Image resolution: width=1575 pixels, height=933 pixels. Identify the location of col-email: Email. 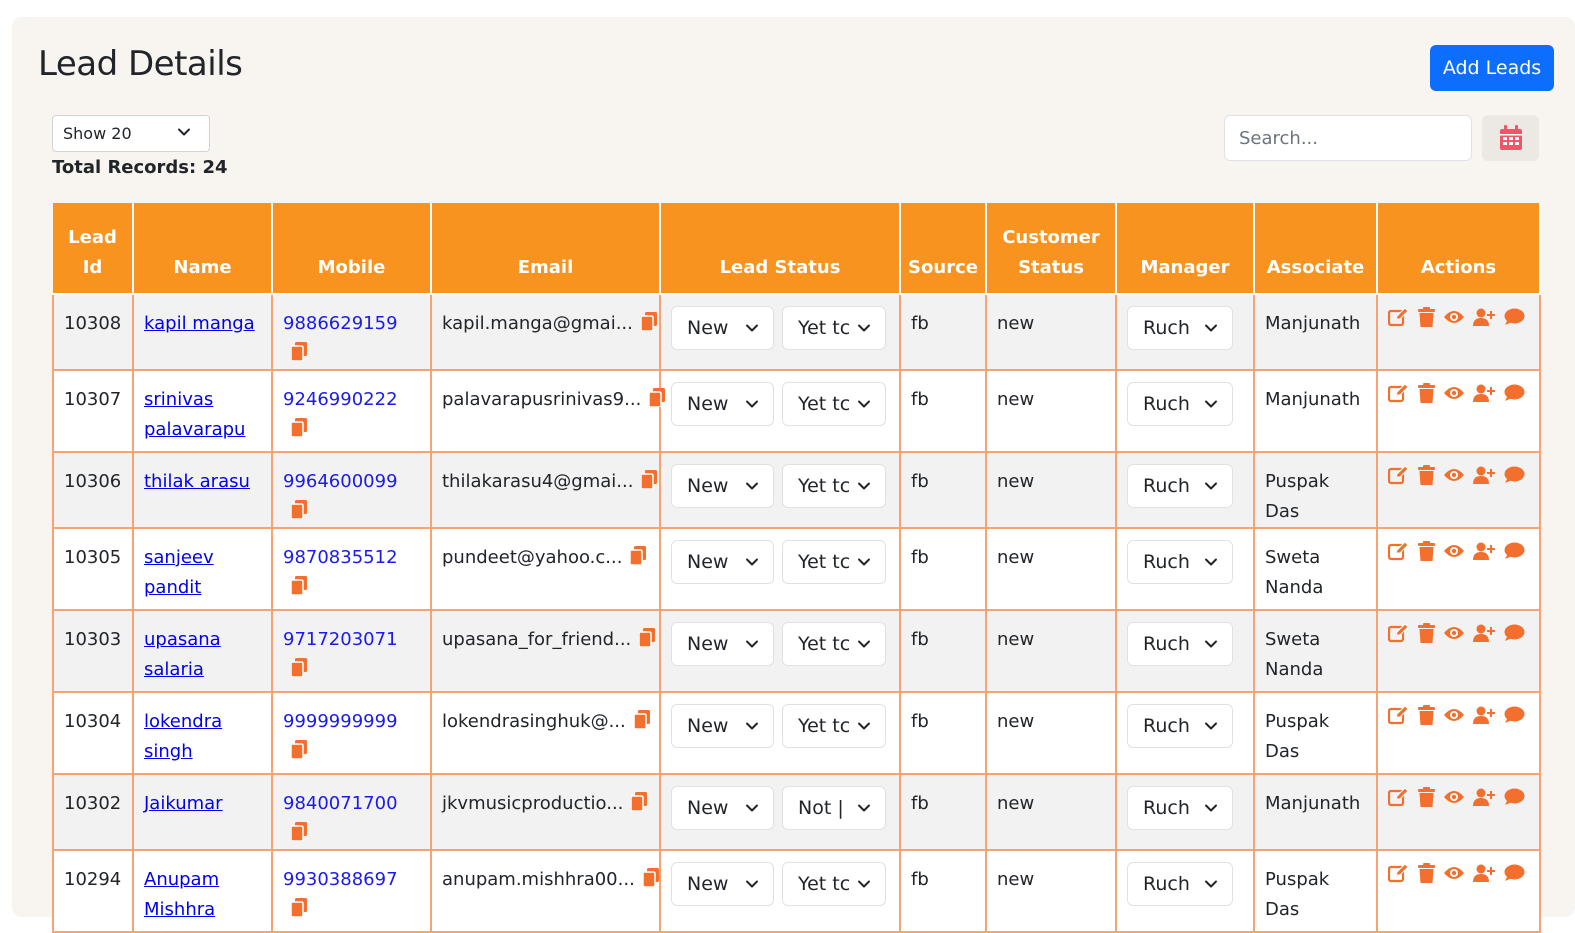
(545, 249).